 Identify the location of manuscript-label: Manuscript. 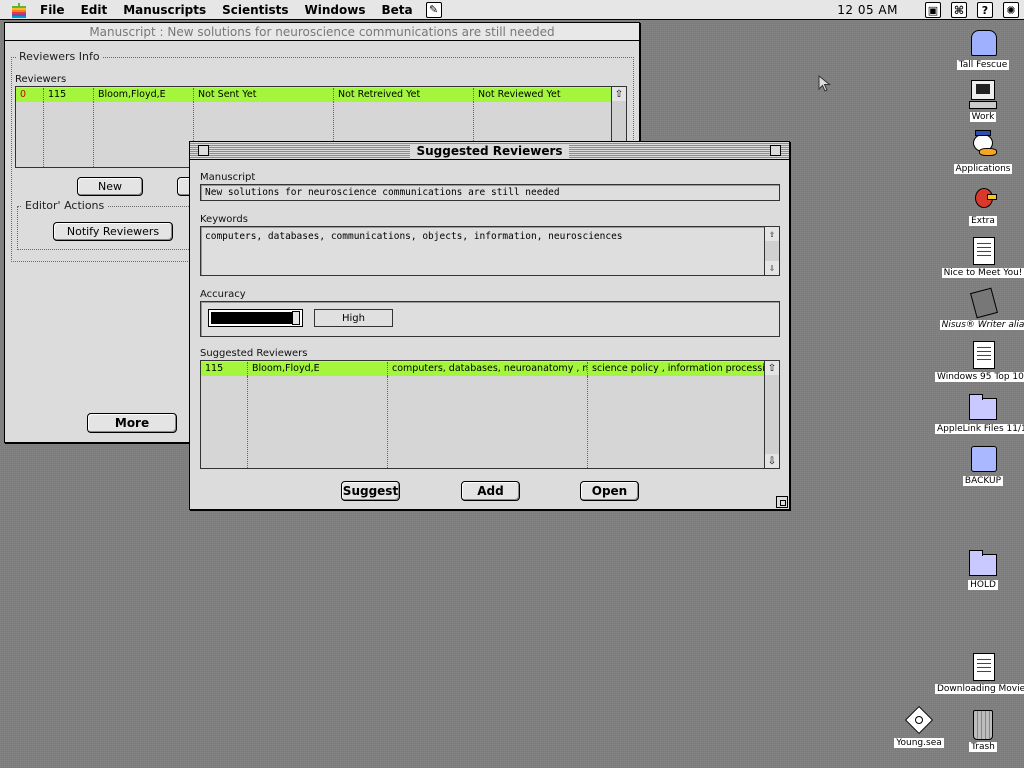
(228, 177).